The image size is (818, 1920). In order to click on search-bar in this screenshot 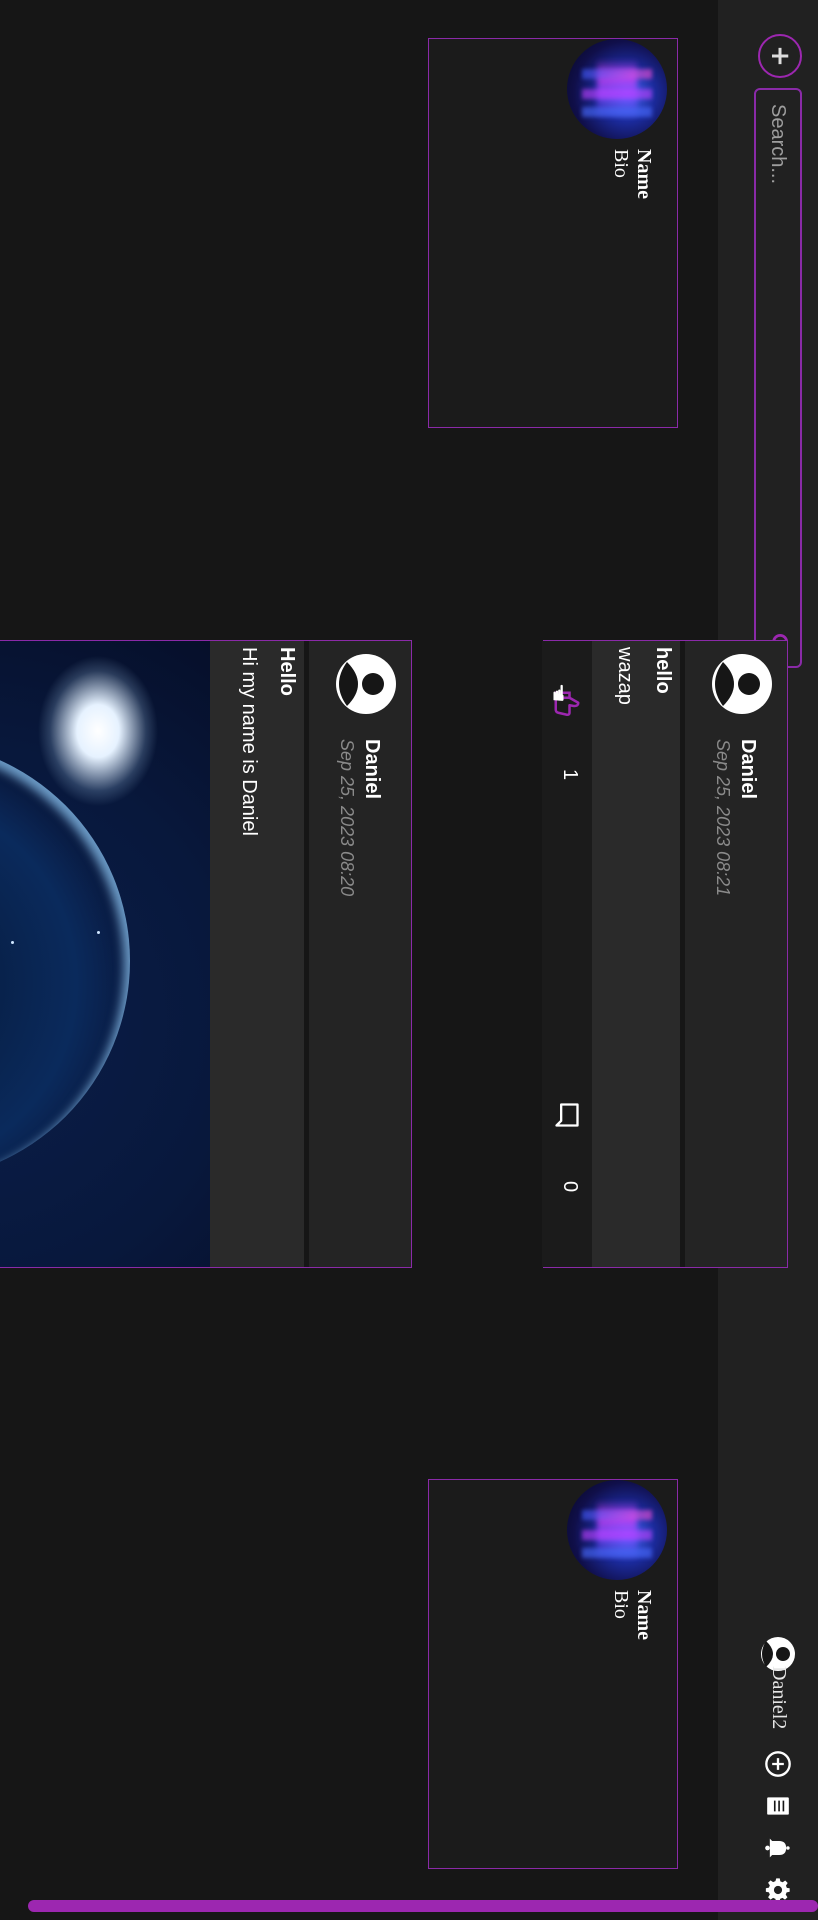, I will do `click(778, 378)`.